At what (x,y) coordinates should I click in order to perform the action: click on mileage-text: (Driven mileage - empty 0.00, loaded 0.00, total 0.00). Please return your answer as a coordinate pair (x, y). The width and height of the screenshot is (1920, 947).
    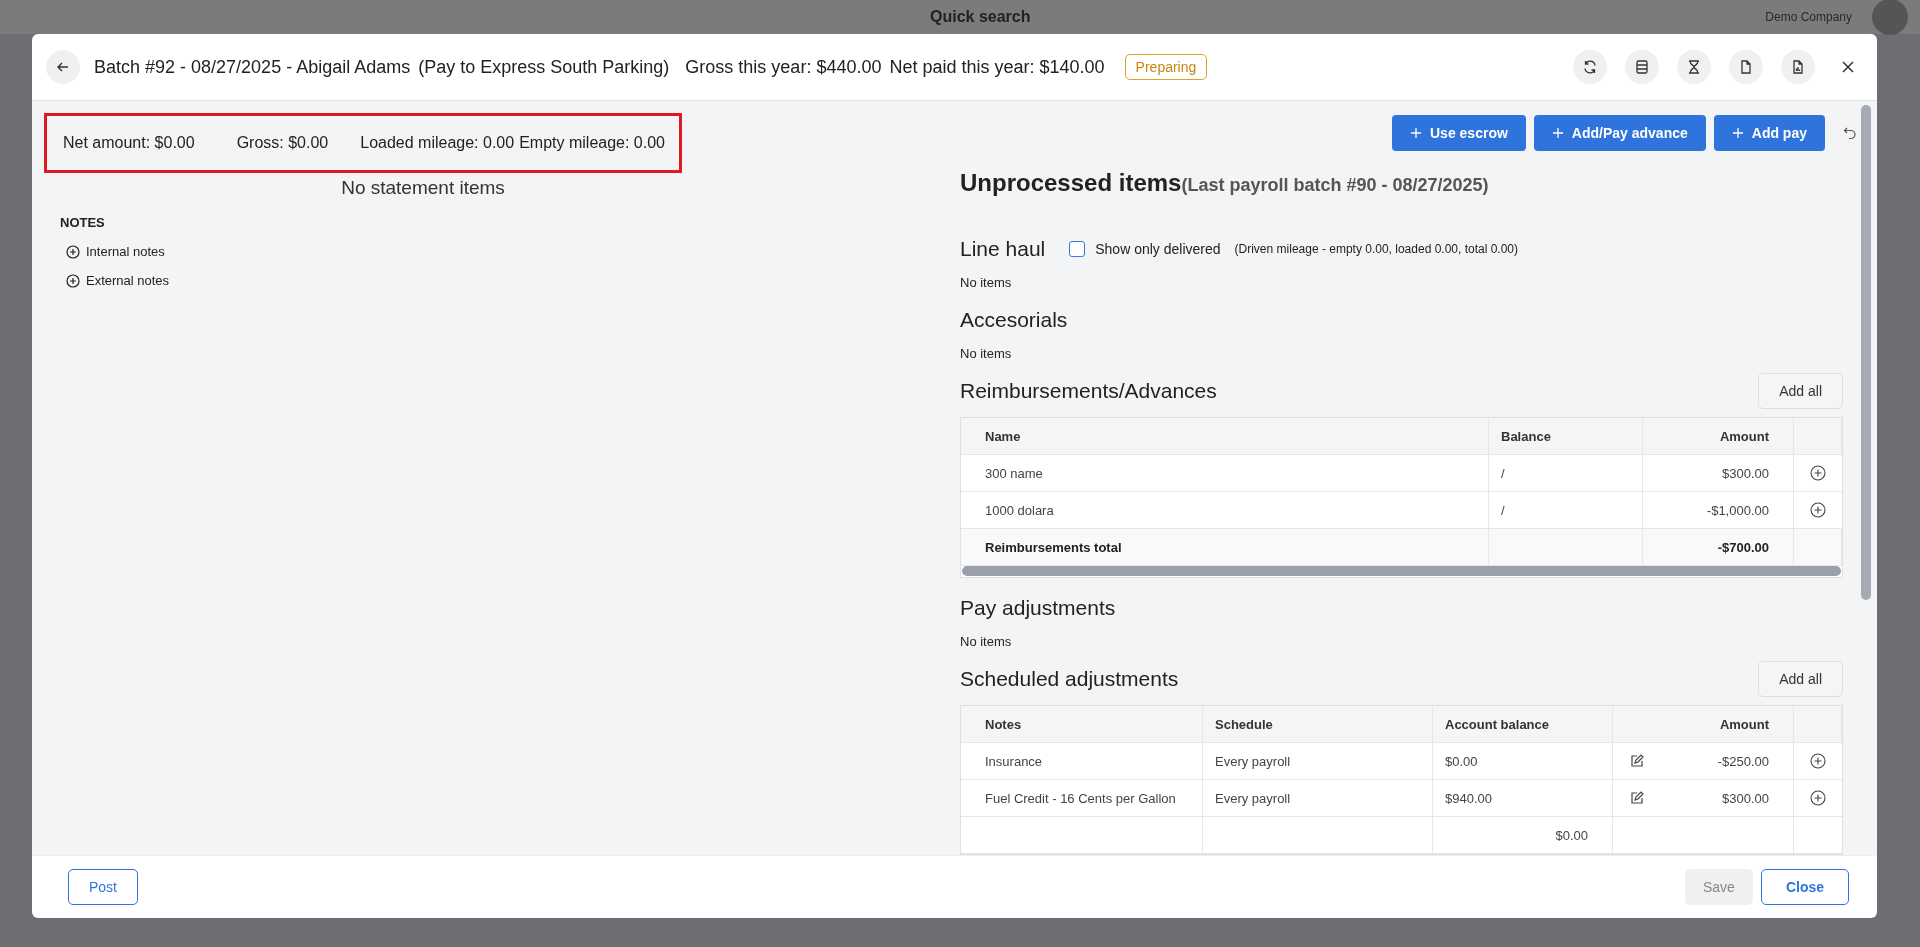
    Looking at the image, I should click on (1376, 249).